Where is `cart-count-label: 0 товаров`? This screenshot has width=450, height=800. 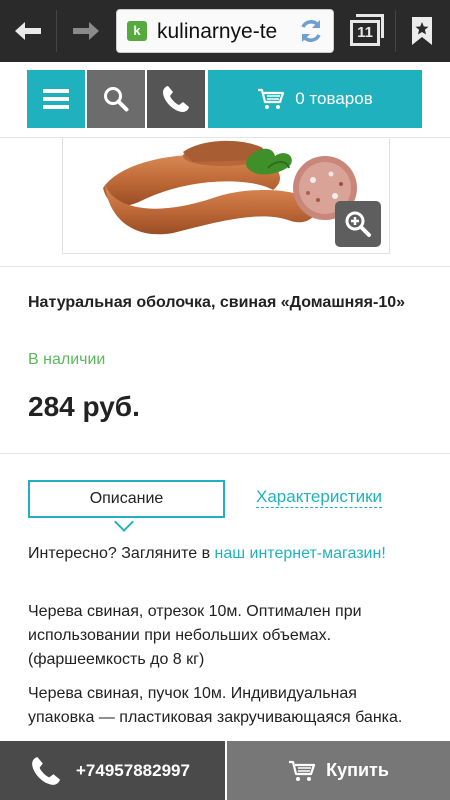
cart-count-label: 0 товаров is located at coordinates (334, 98).